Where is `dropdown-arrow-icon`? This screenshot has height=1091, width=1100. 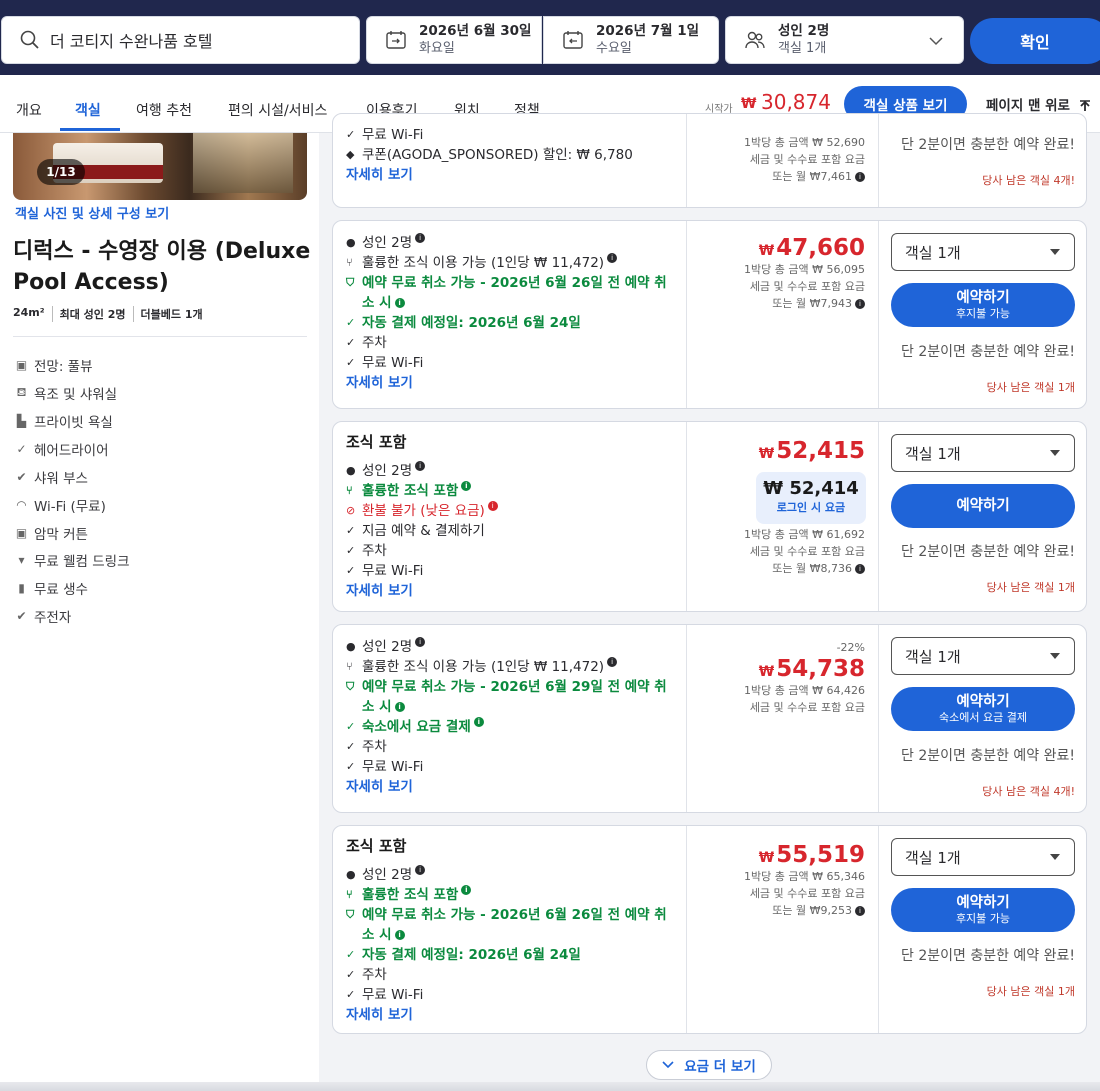
dropdown-arrow-icon is located at coordinates (1055, 252).